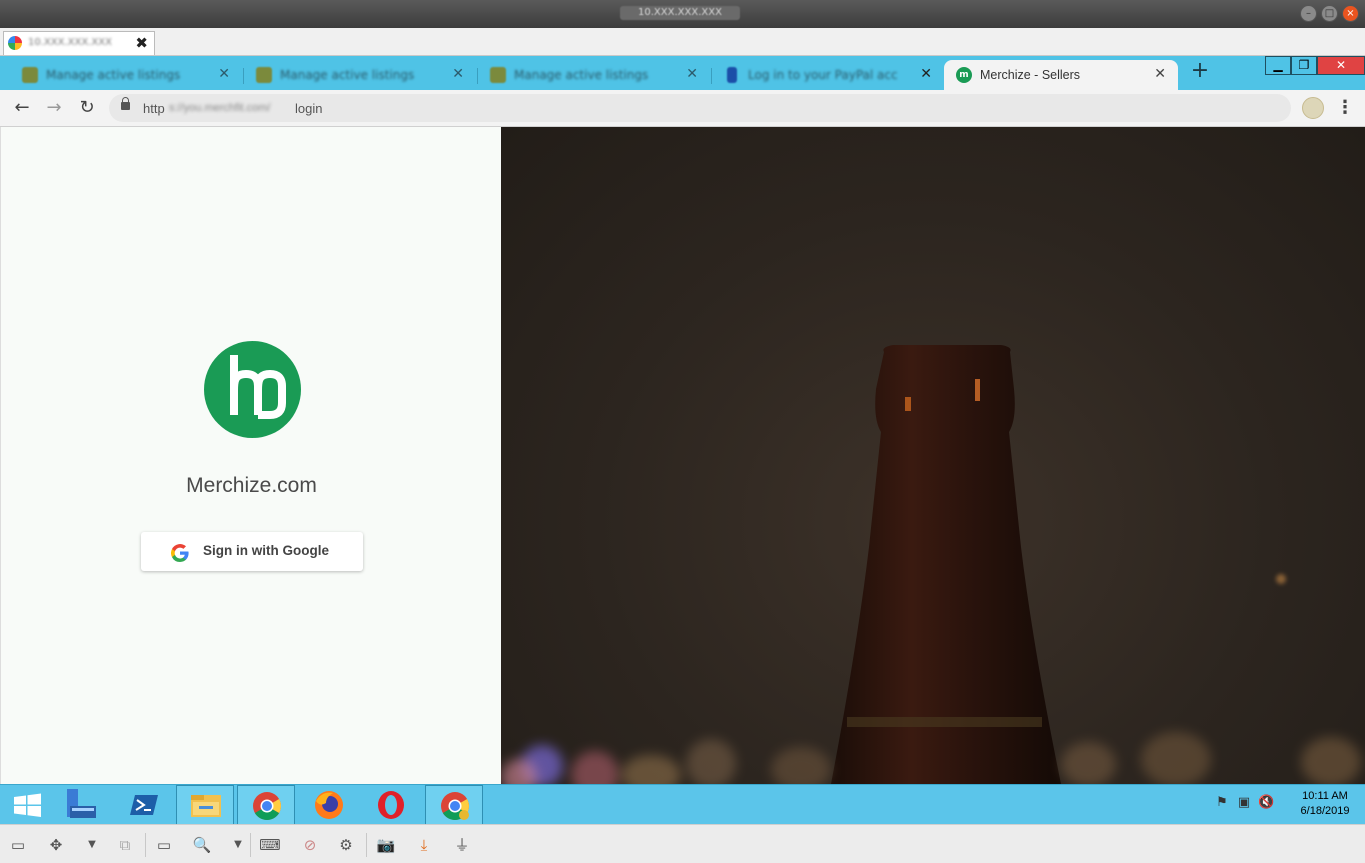 This screenshot has width=1365, height=863. I want to click on new-tab-button: +, so click(1200, 72).